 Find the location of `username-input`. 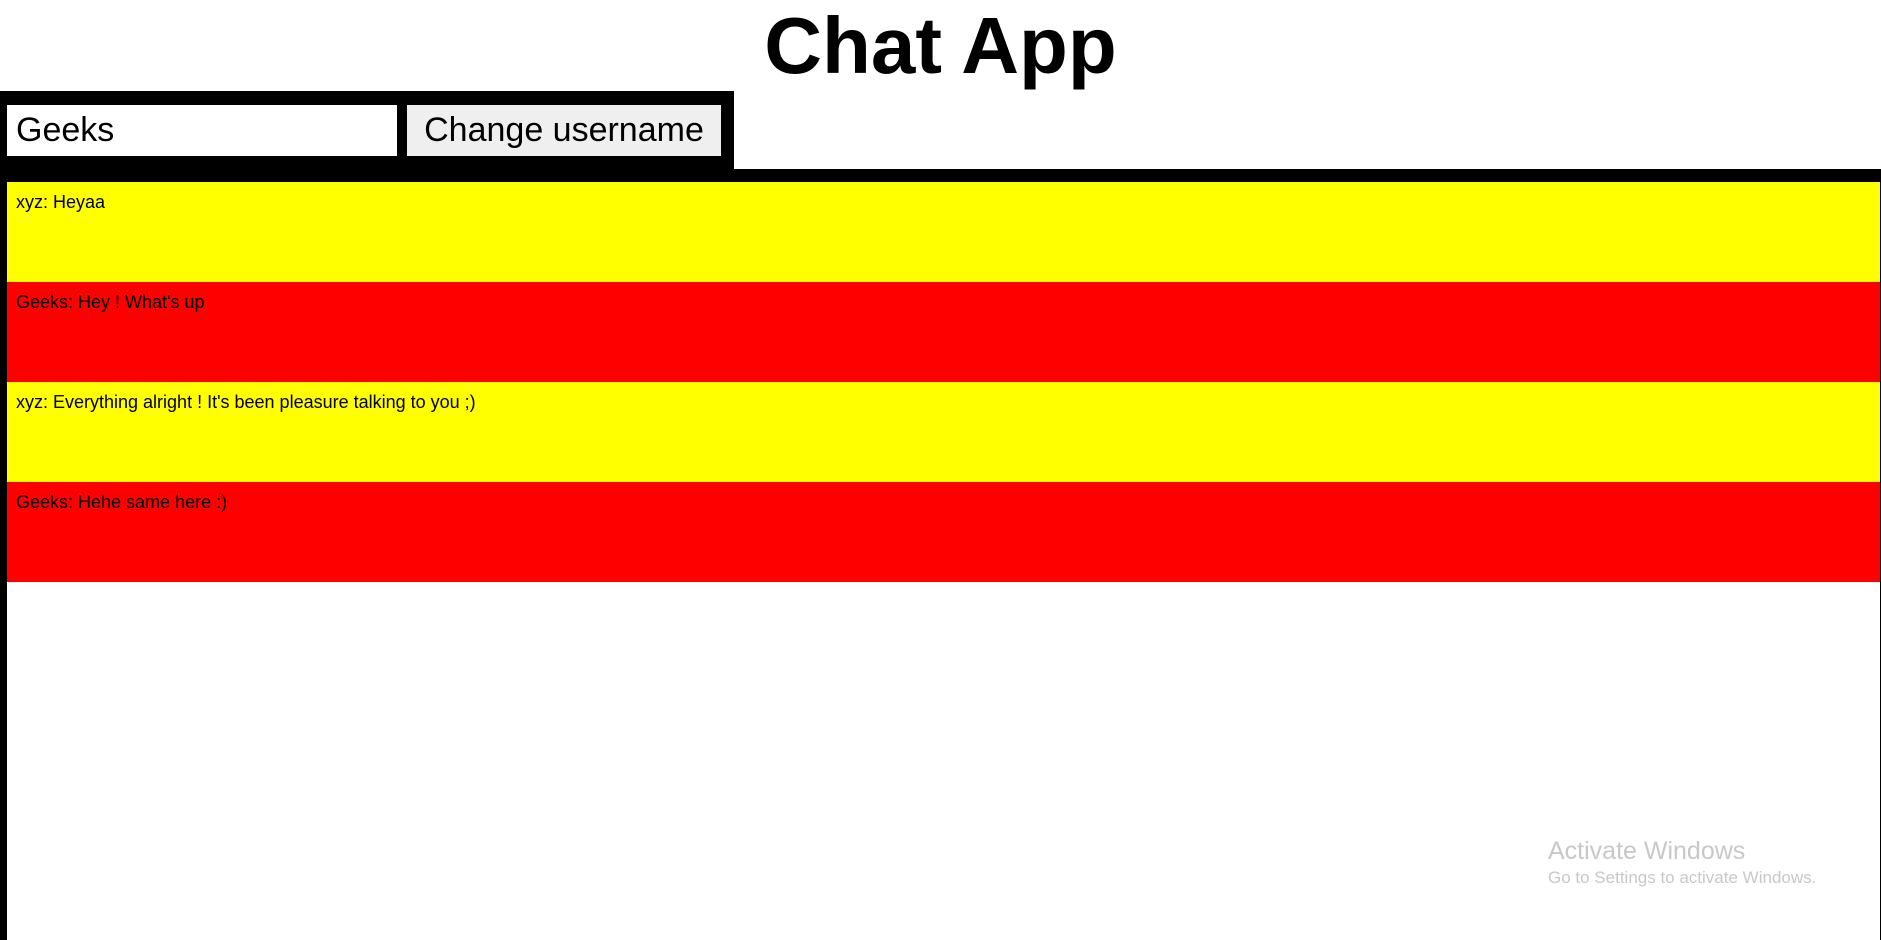

username-input is located at coordinates (202, 130).